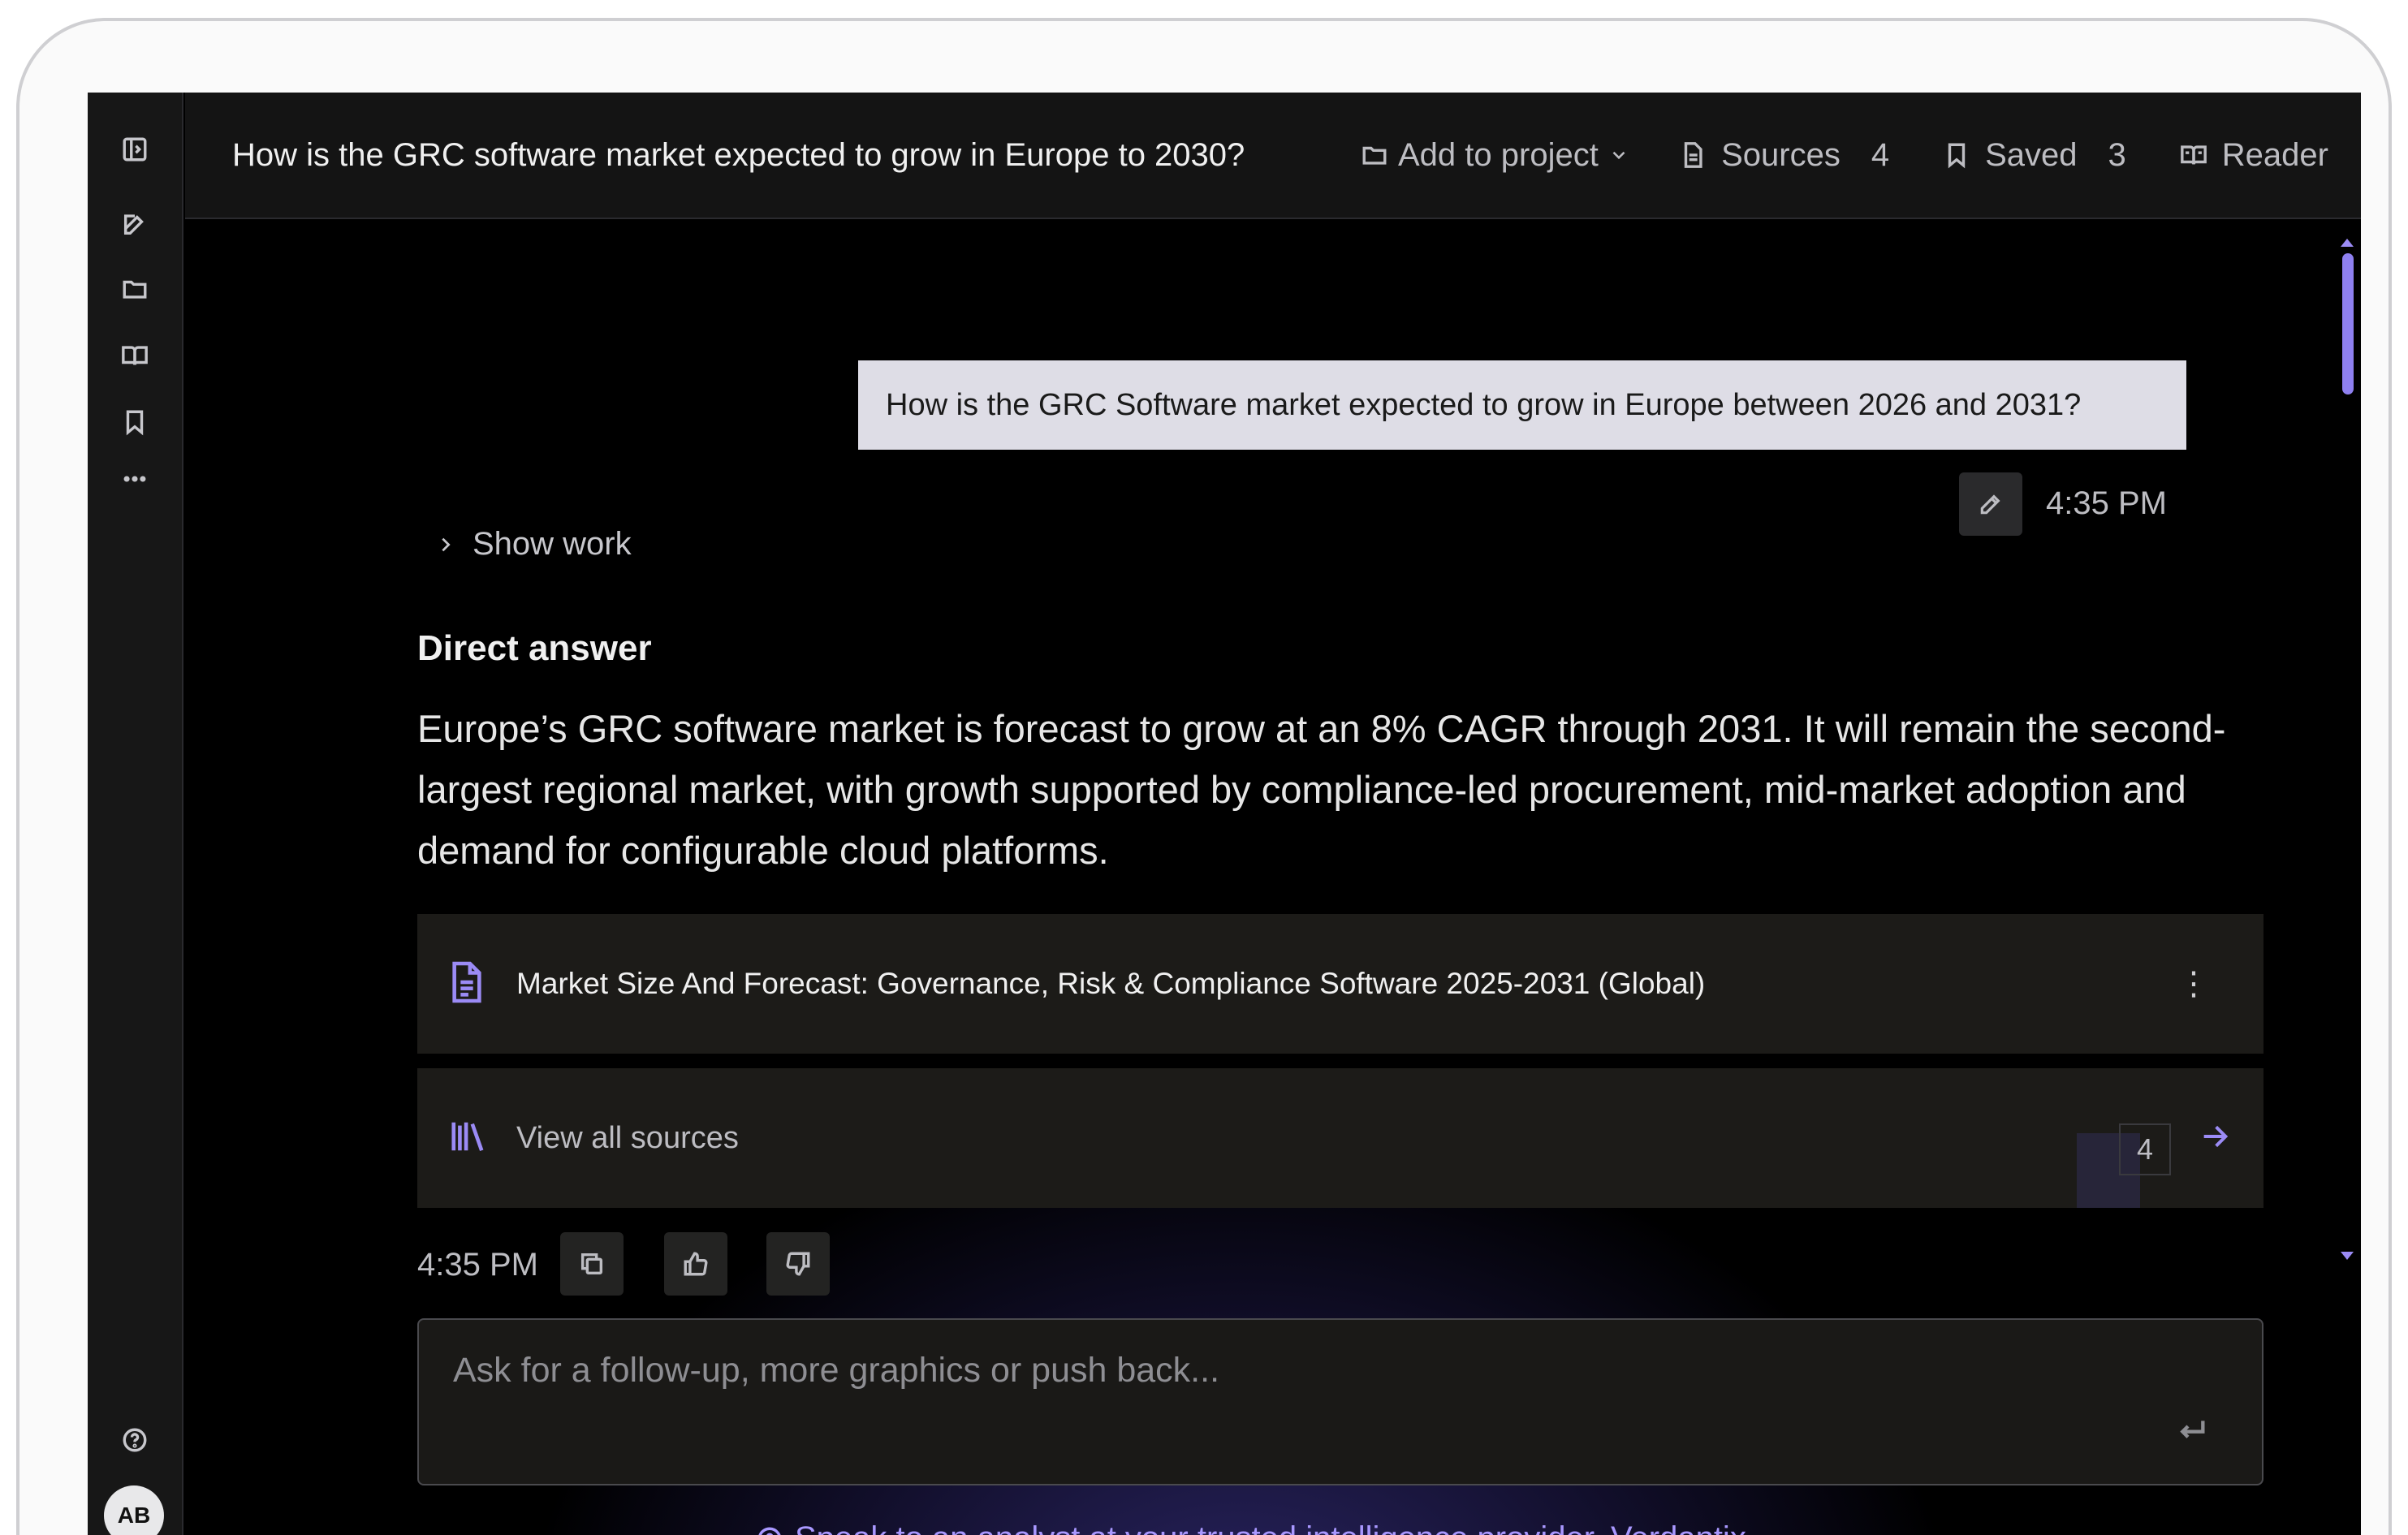 The height and width of the screenshot is (1535, 2408). Describe the element at coordinates (135, 355) in the screenshot. I see `book-icon` at that location.